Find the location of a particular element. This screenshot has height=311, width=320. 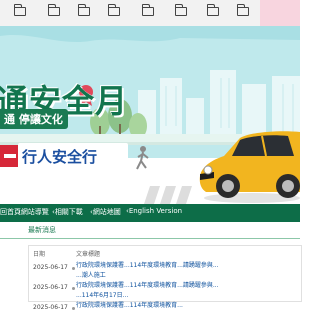

bookmark-highlight is located at coordinates (280, 13).